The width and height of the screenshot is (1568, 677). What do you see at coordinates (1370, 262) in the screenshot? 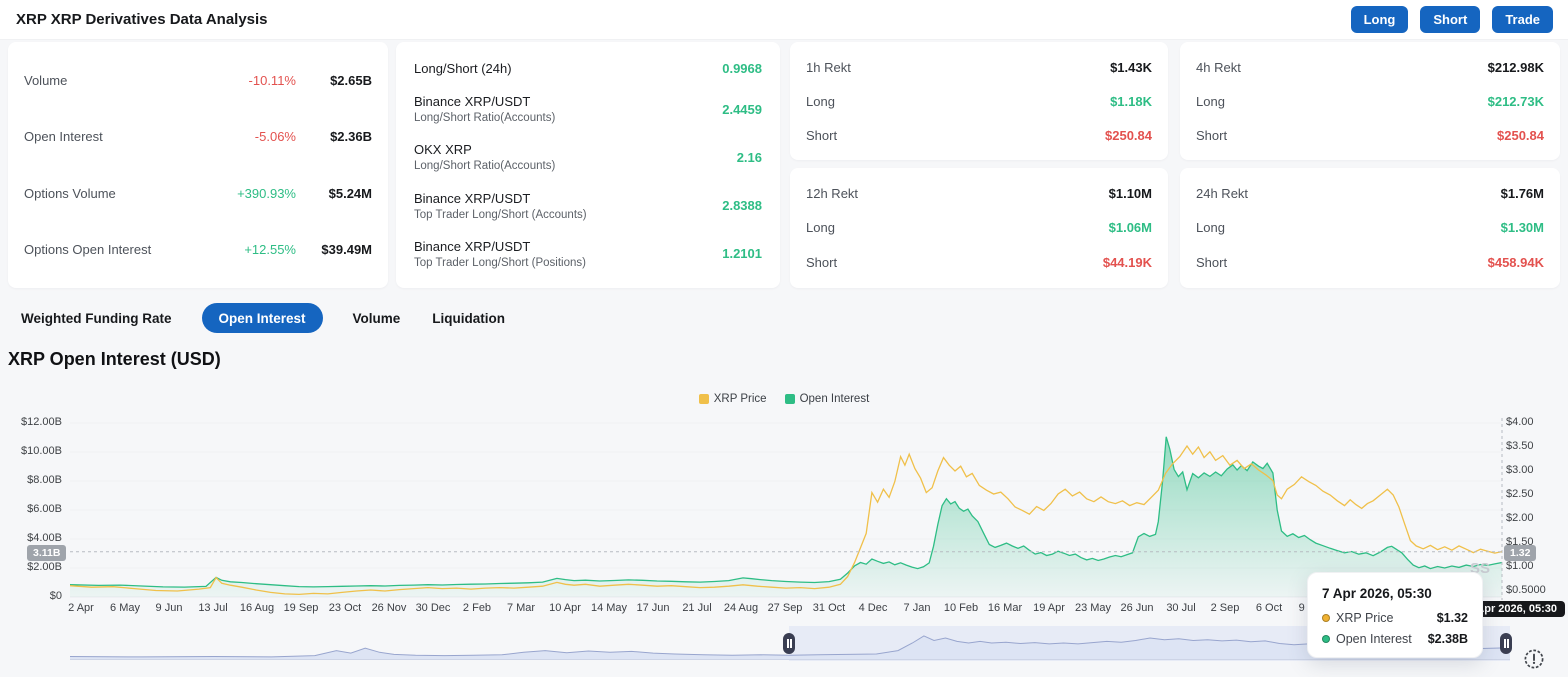
I see `rekt-short-row: Short $458.94K` at bounding box center [1370, 262].